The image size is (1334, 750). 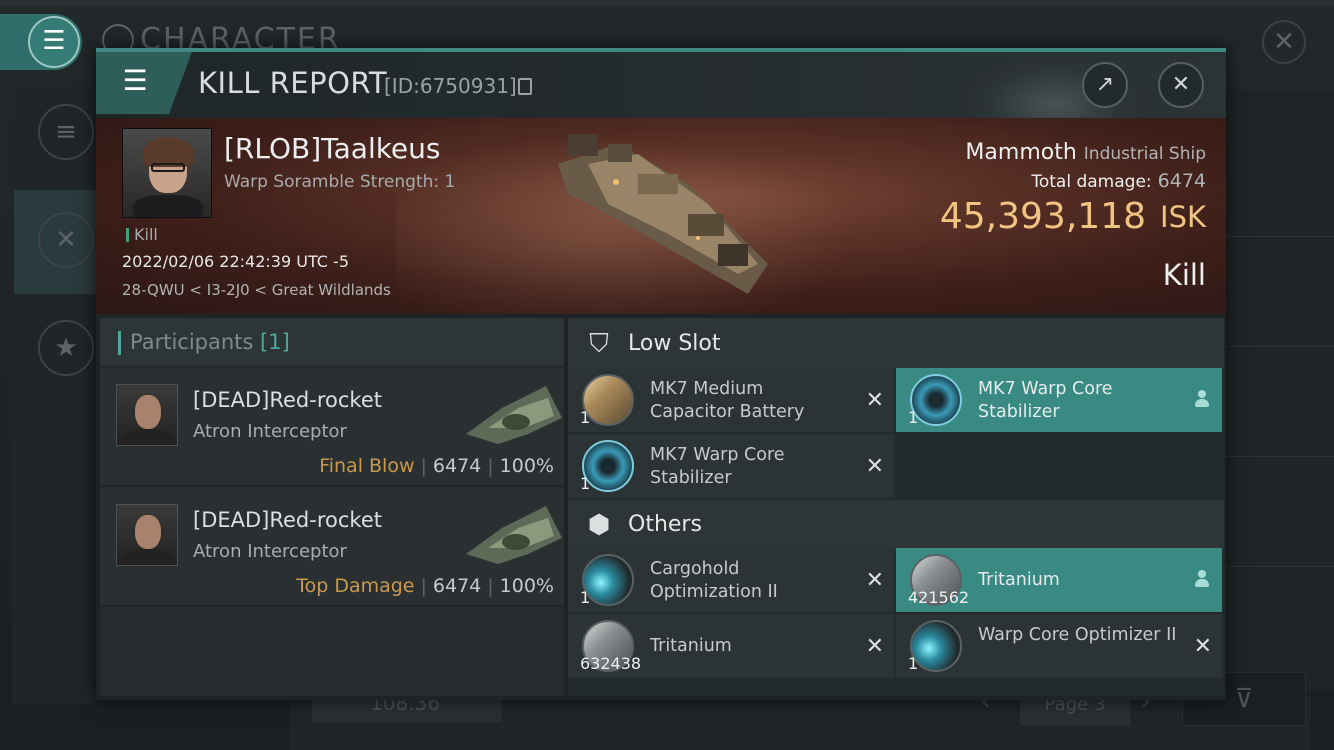 I want to click on kill-location: 28-QWU < I3-2J0 < Great Wildlands, so click(x=256, y=290).